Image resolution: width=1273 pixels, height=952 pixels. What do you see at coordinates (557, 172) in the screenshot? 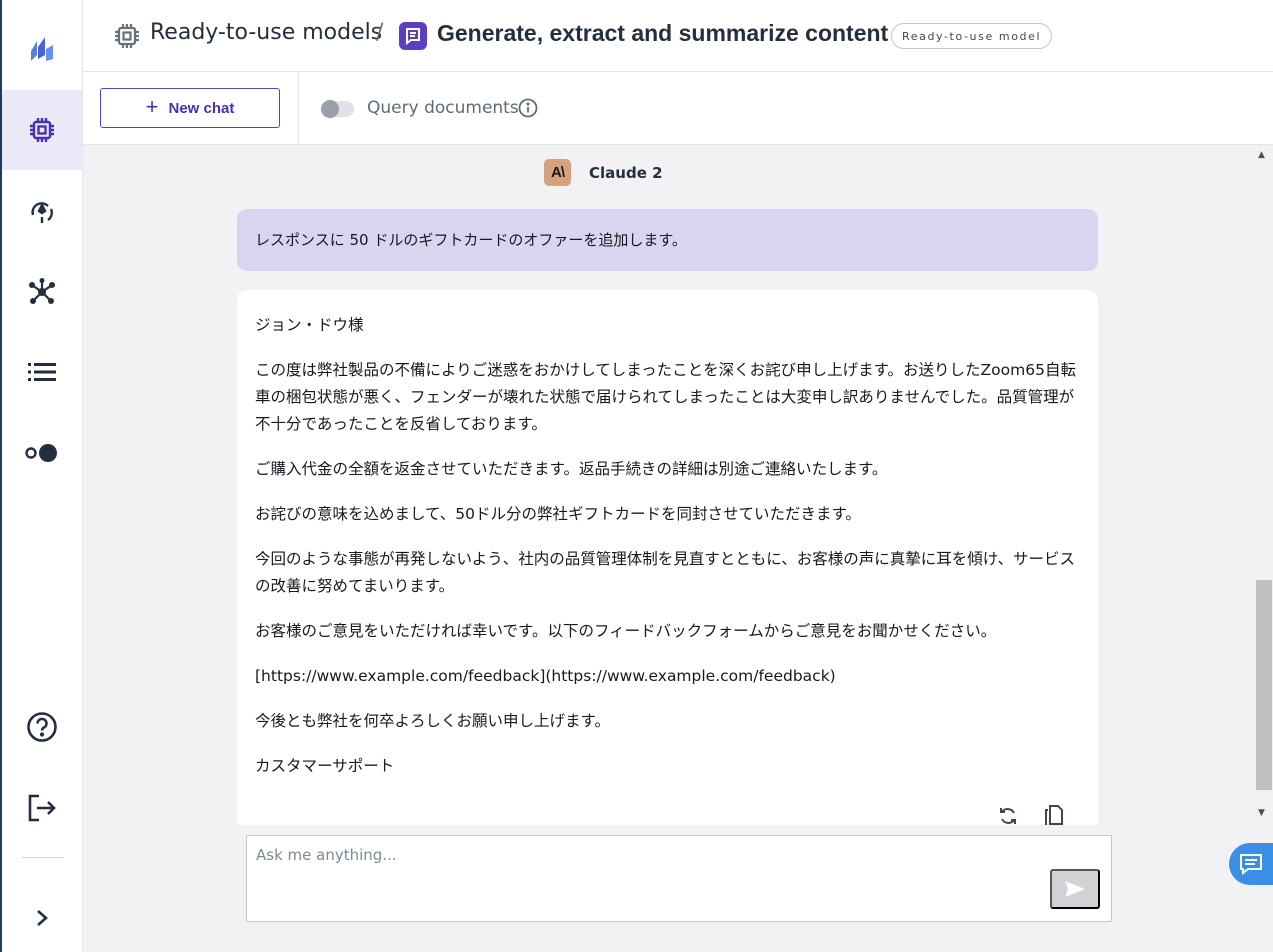
I see `anthropic-logo-icon: A\` at bounding box center [557, 172].